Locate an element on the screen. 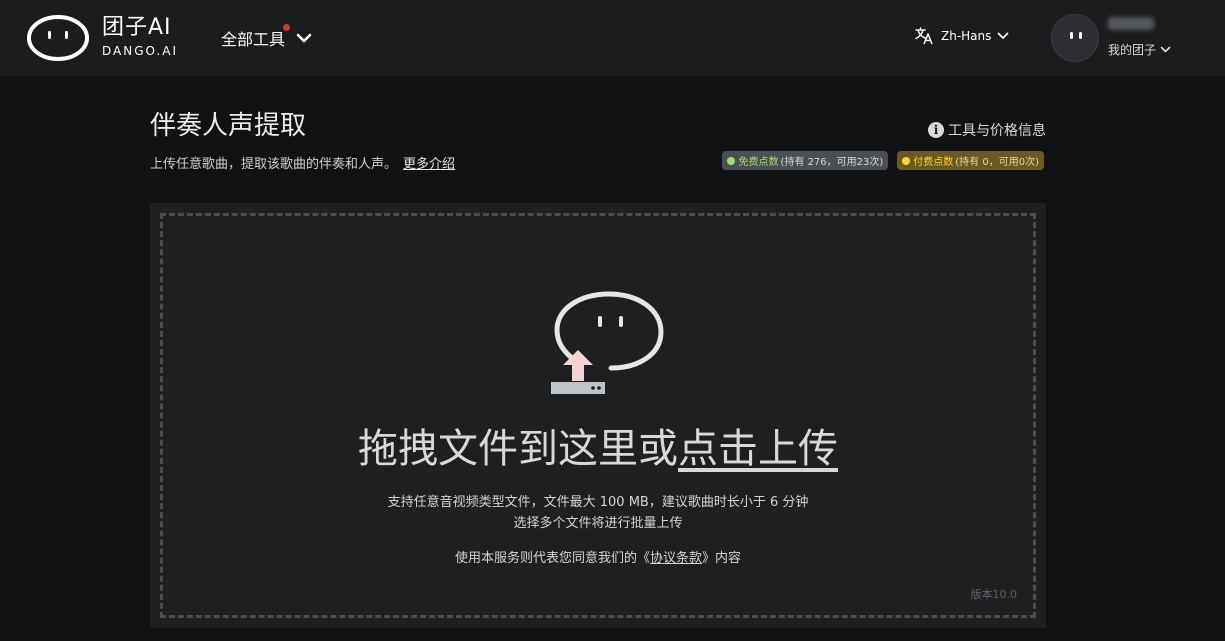 This screenshot has width=1225, height=641. user-avatar is located at coordinates (1075, 38).